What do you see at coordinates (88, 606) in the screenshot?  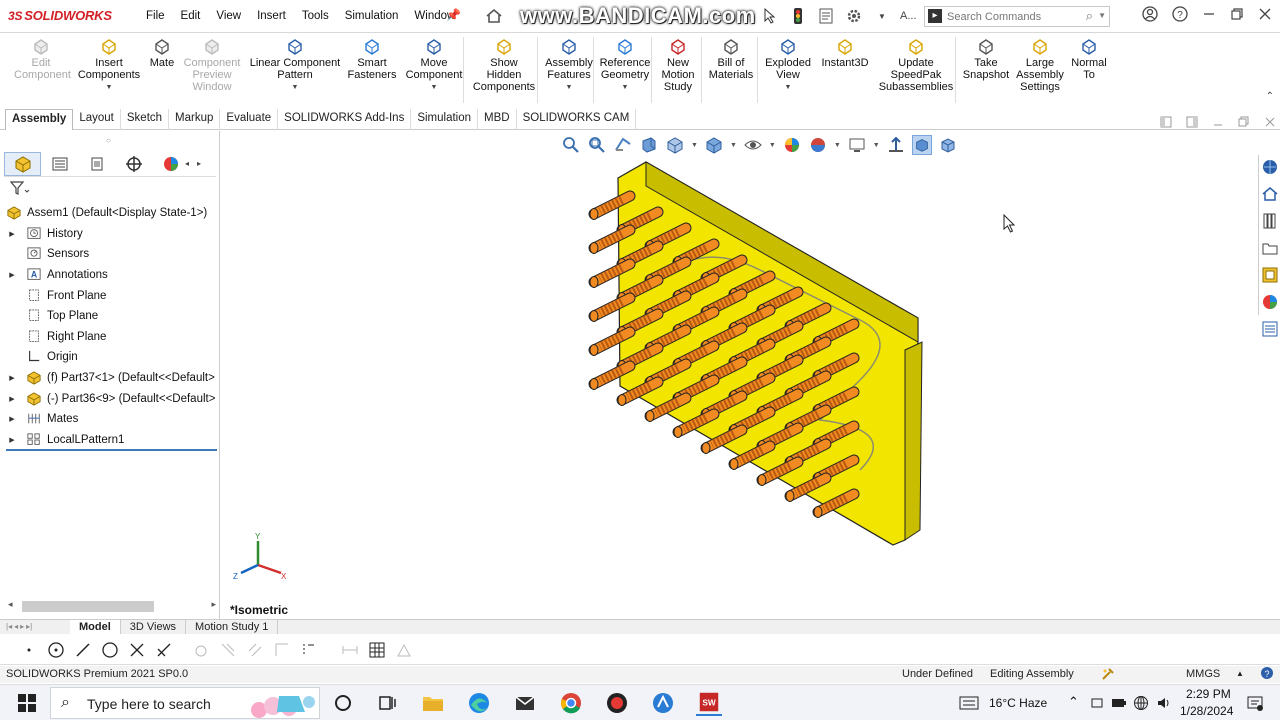 I see `scrollbar-thumb` at bounding box center [88, 606].